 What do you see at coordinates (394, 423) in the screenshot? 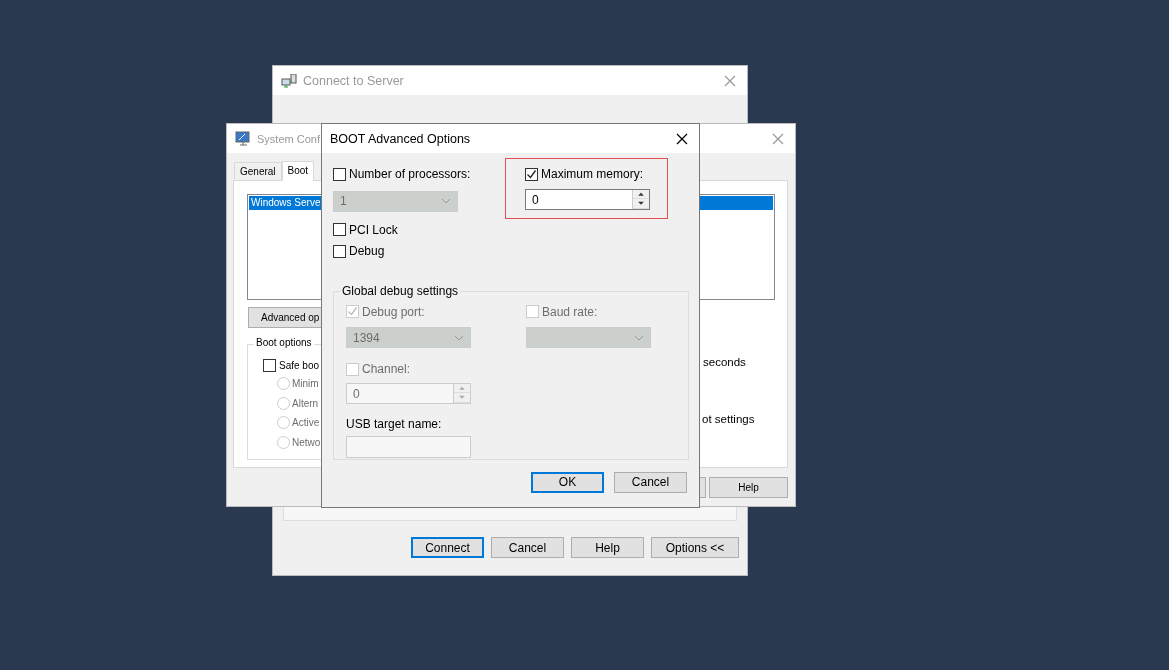
I see `field-label: USB target name:` at bounding box center [394, 423].